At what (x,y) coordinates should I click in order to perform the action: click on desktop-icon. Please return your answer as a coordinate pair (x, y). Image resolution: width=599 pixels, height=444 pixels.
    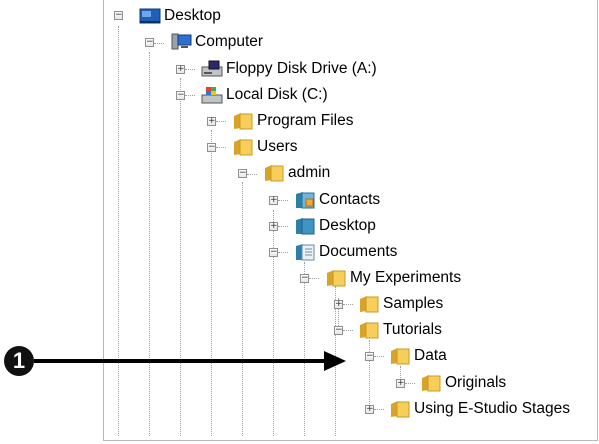
    Looking at the image, I should click on (150, 16).